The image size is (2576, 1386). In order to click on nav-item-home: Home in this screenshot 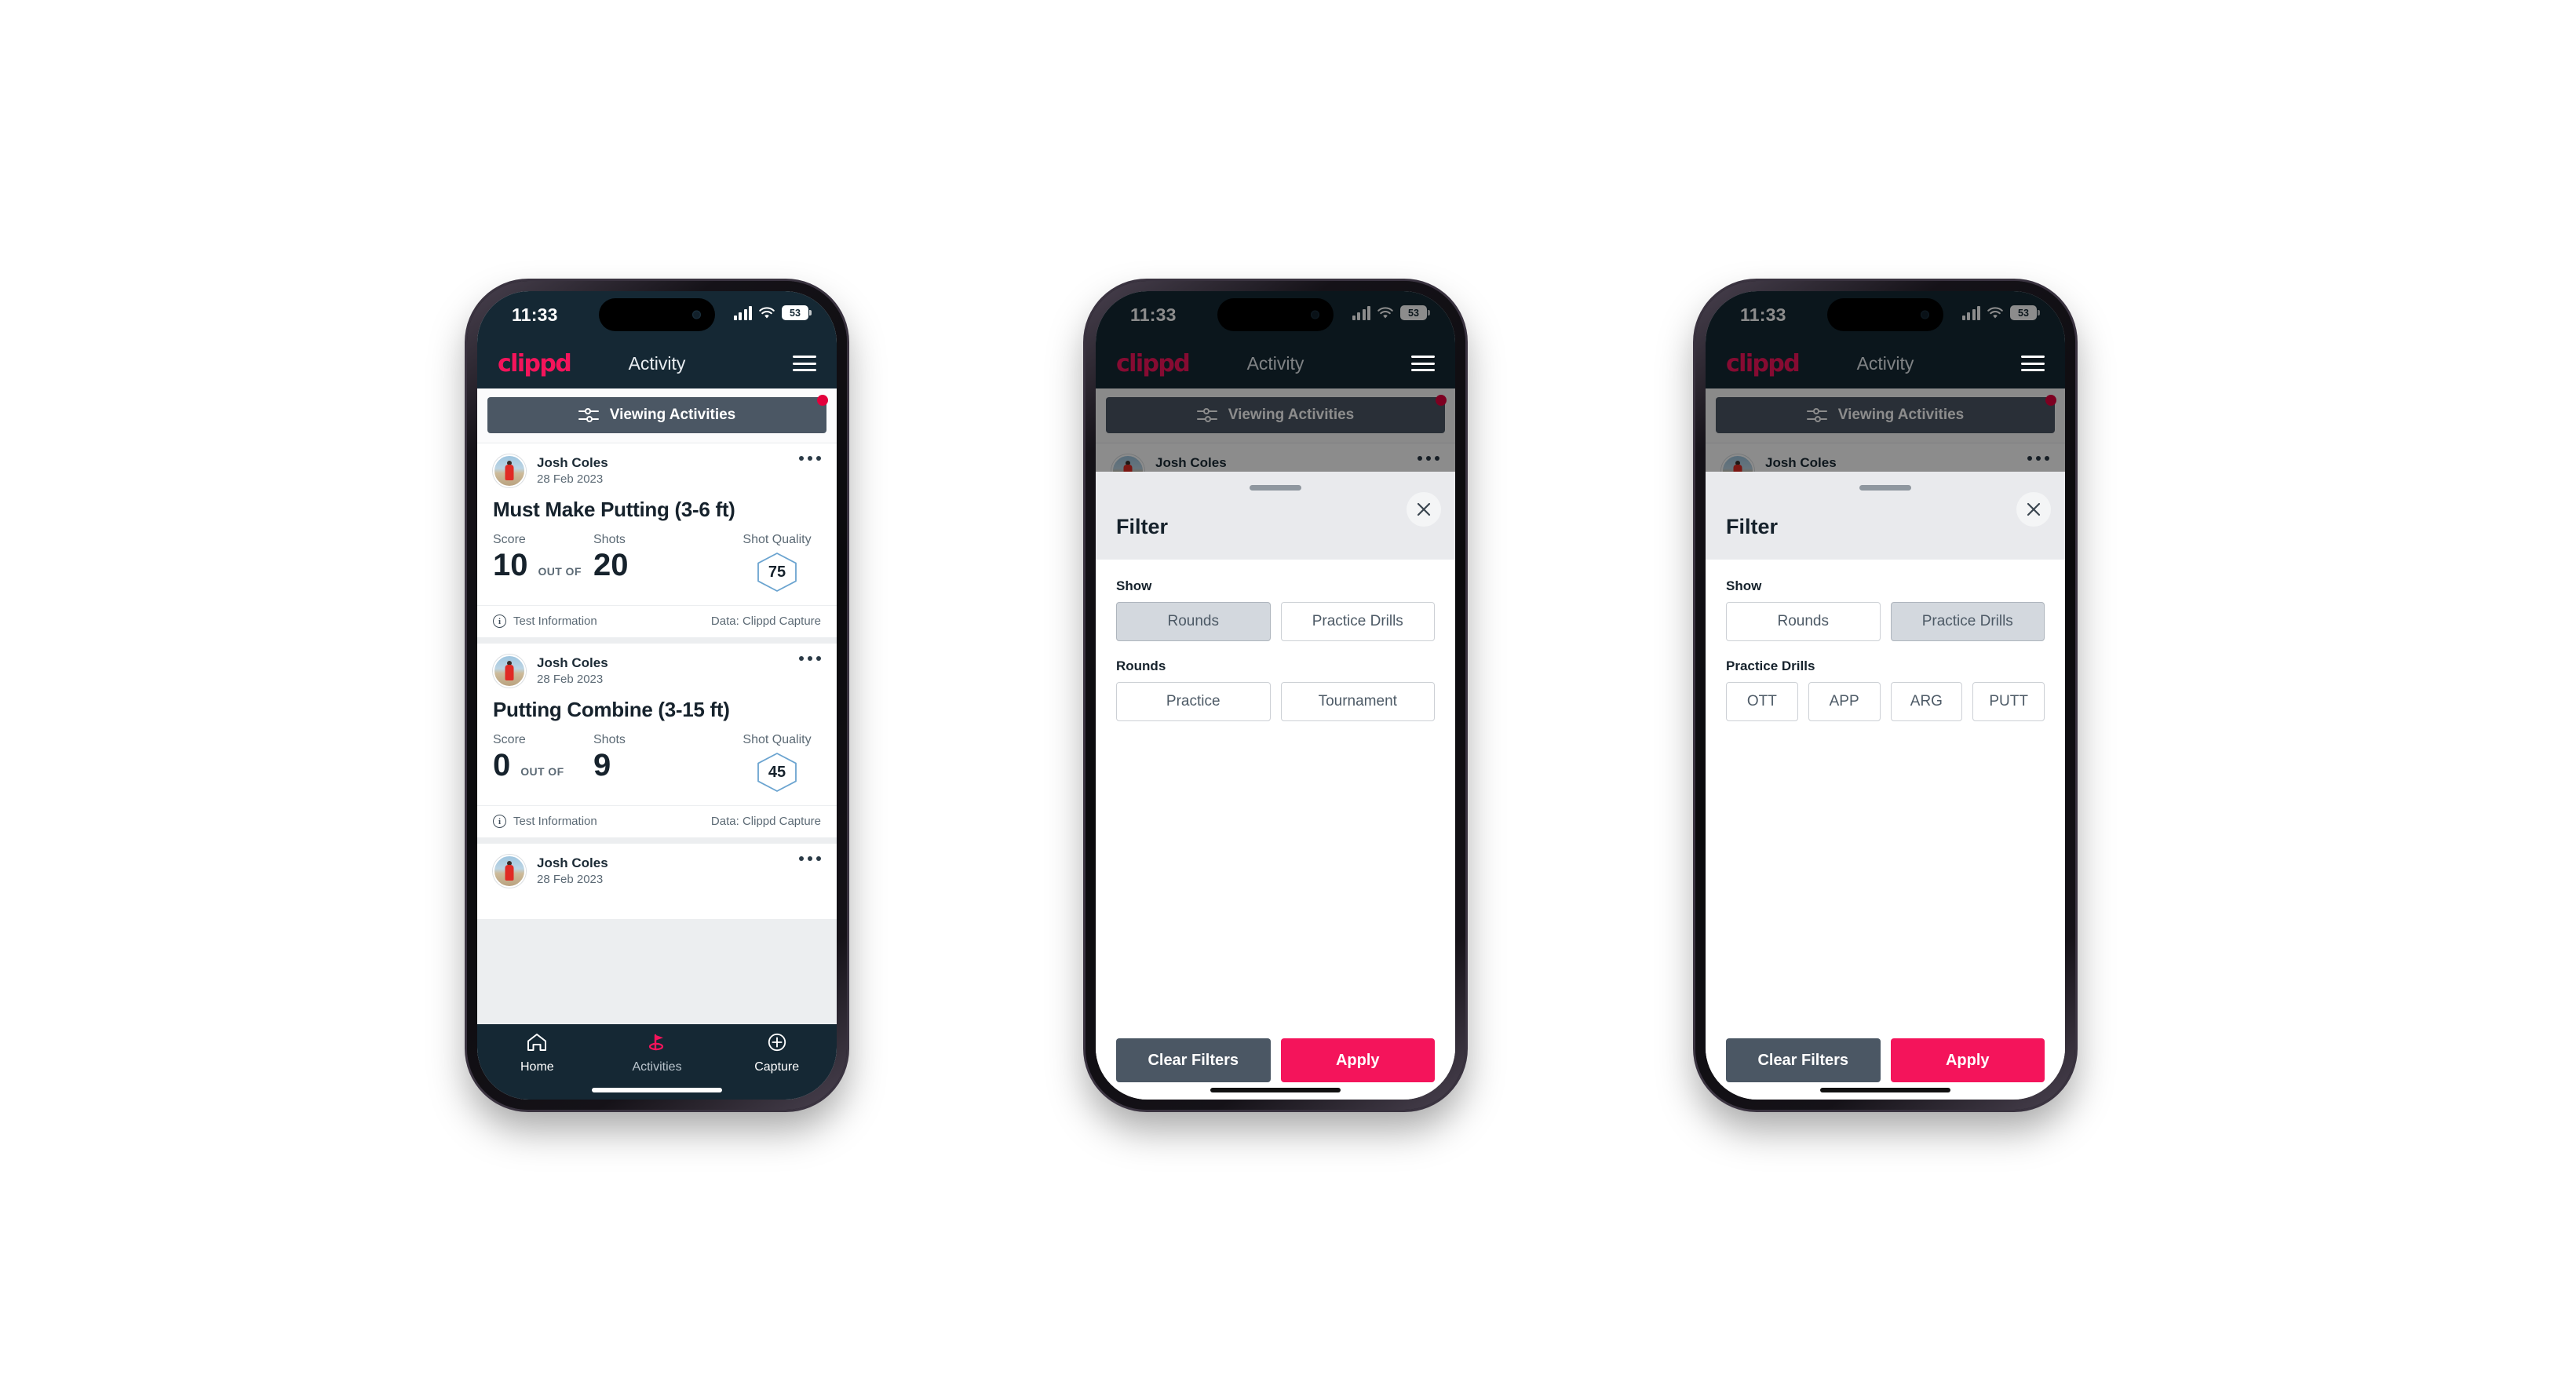, I will do `click(537, 1053)`.